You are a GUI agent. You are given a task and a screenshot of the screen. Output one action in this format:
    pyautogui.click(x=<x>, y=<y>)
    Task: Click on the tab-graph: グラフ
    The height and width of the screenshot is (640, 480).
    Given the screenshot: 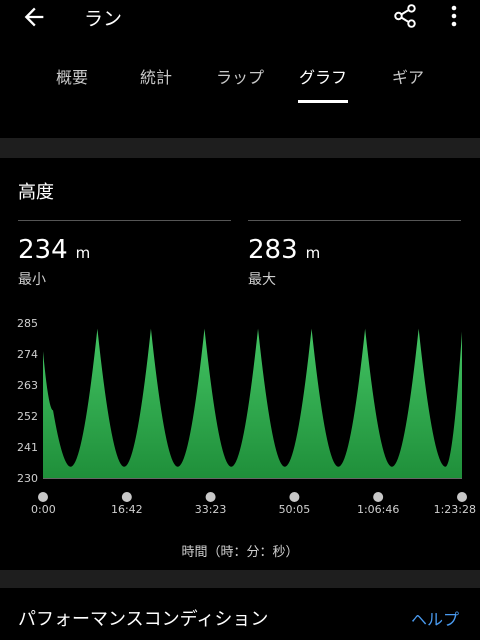 What is the action you would take?
    pyautogui.click(x=323, y=76)
    